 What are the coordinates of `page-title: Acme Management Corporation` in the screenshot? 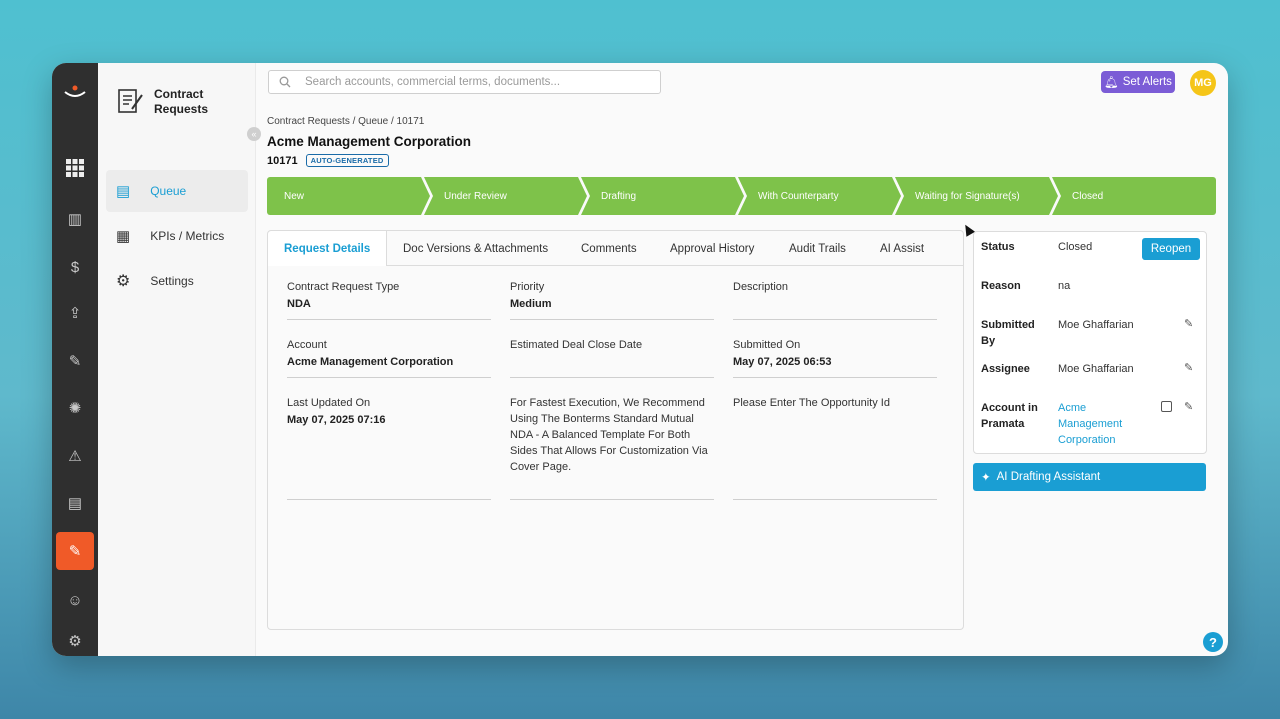 It's located at (369, 141).